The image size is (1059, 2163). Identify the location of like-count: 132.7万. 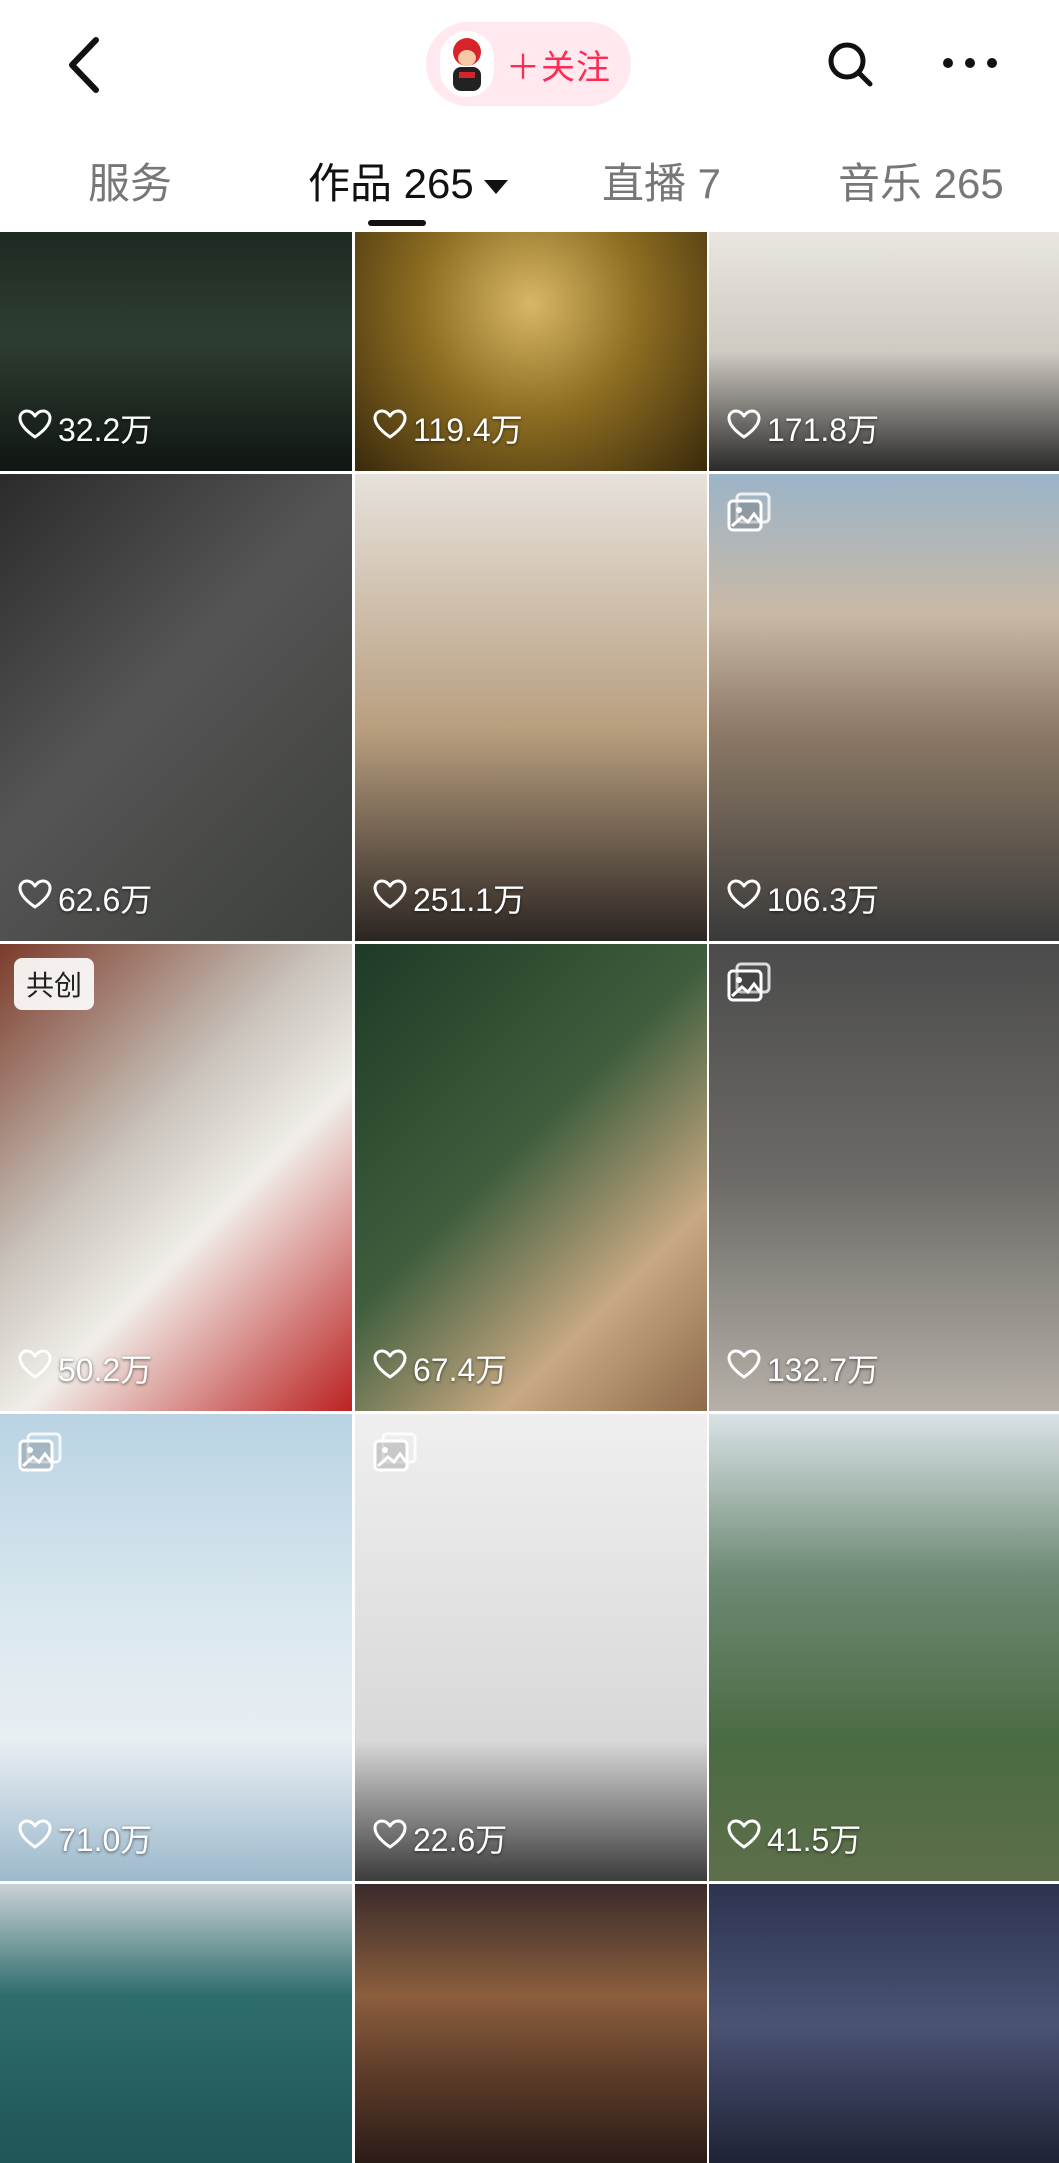
(803, 1368).